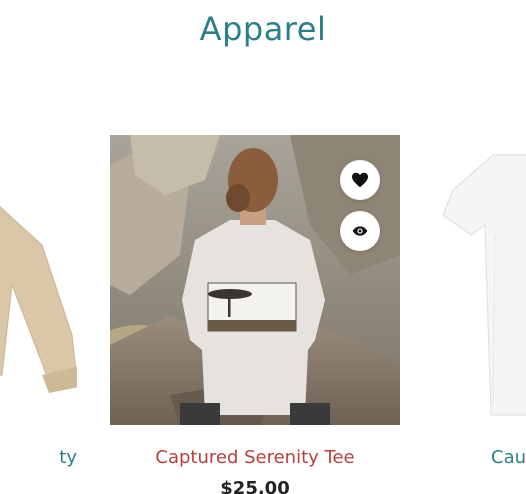 This screenshot has height=494, width=526. What do you see at coordinates (255, 457) in the screenshot?
I see `product-name: Captured Serenity Tee` at bounding box center [255, 457].